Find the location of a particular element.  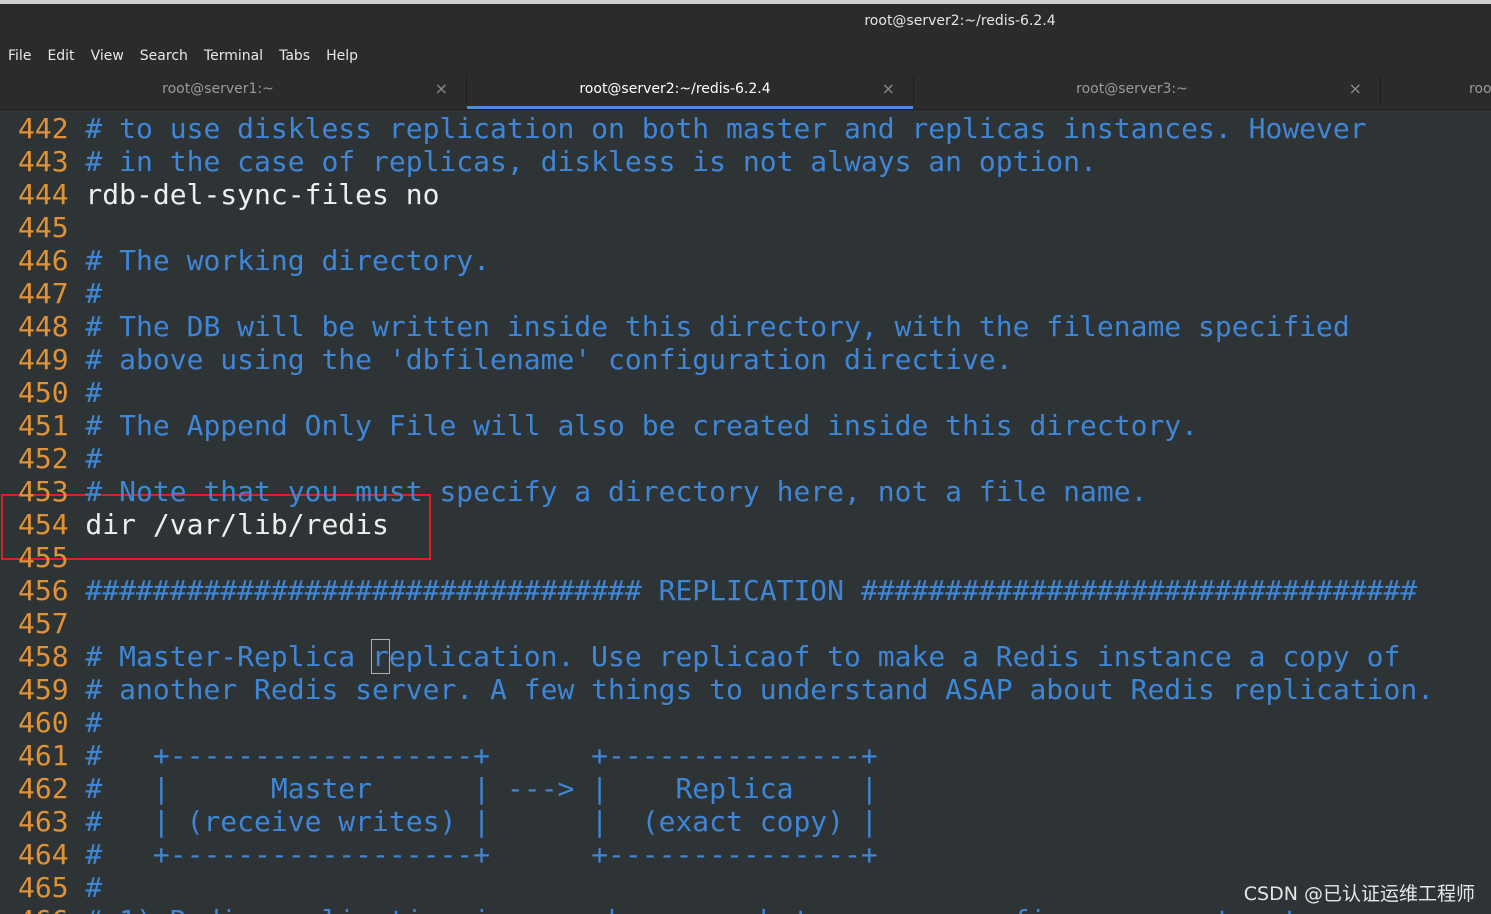

menu-bar: File Edit View Search Terminal Tabs Help is located at coordinates (745, 56).